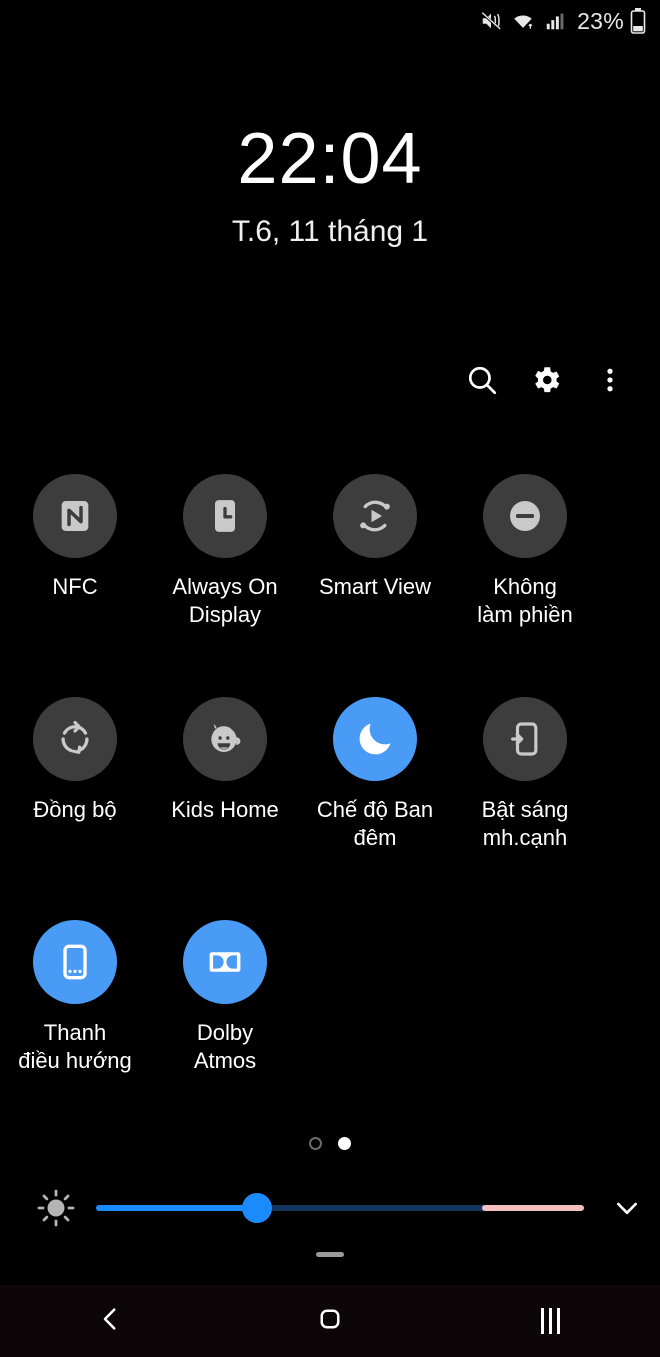  What do you see at coordinates (75, 586) in the screenshot?
I see `tile-label: NFC` at bounding box center [75, 586].